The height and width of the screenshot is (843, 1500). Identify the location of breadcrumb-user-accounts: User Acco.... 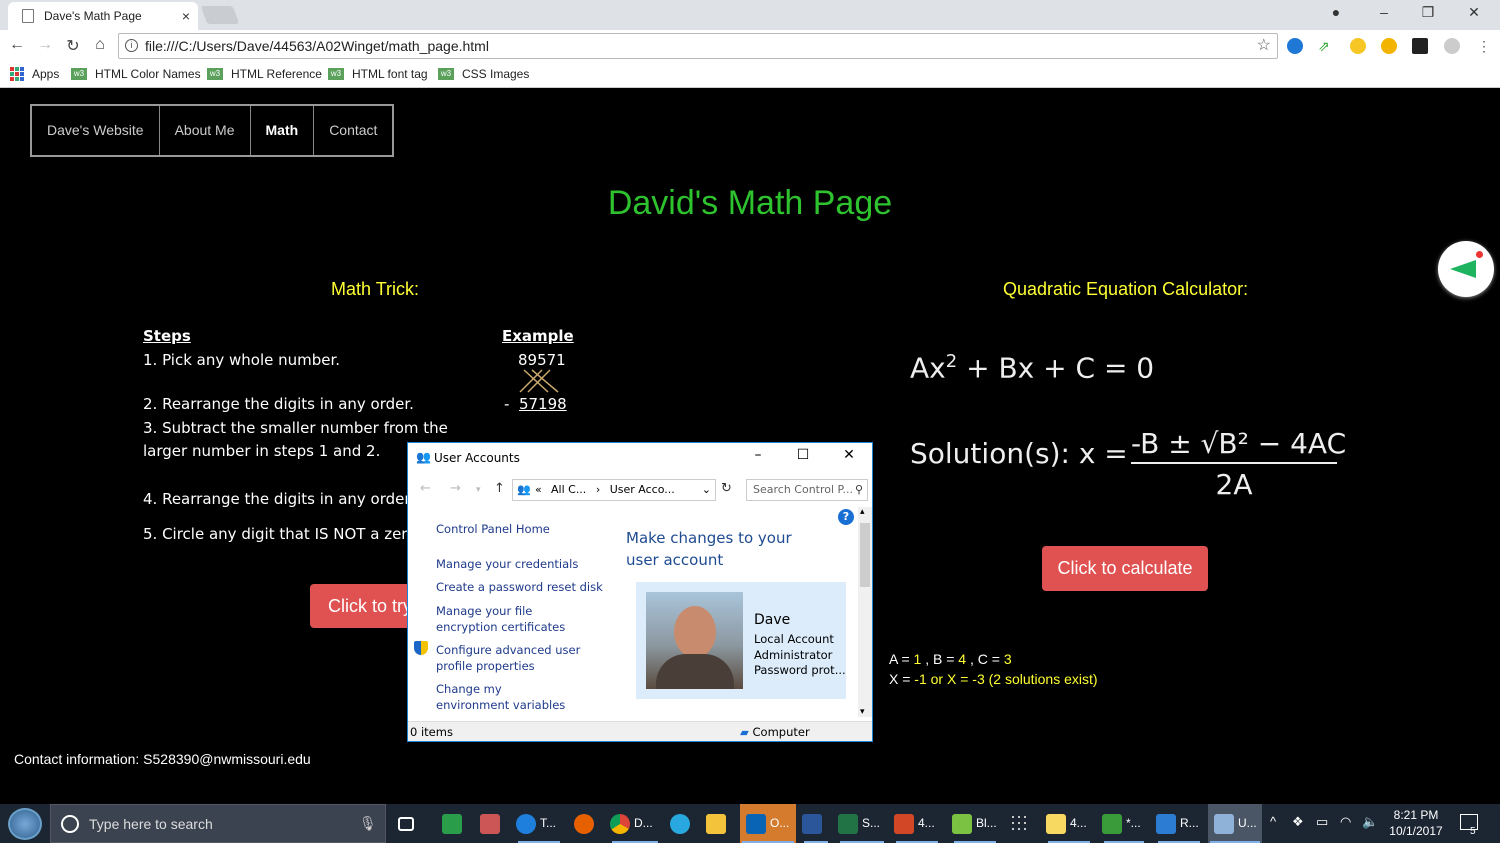
(642, 489).